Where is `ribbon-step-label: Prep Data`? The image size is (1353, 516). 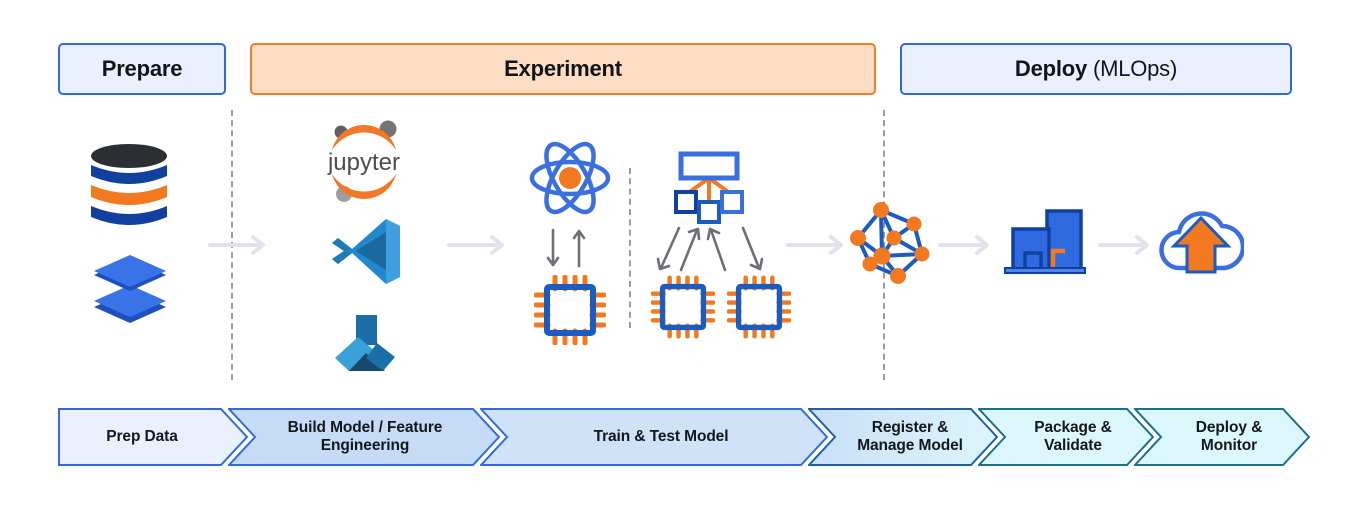
ribbon-step-label: Prep Data is located at coordinates (142, 437).